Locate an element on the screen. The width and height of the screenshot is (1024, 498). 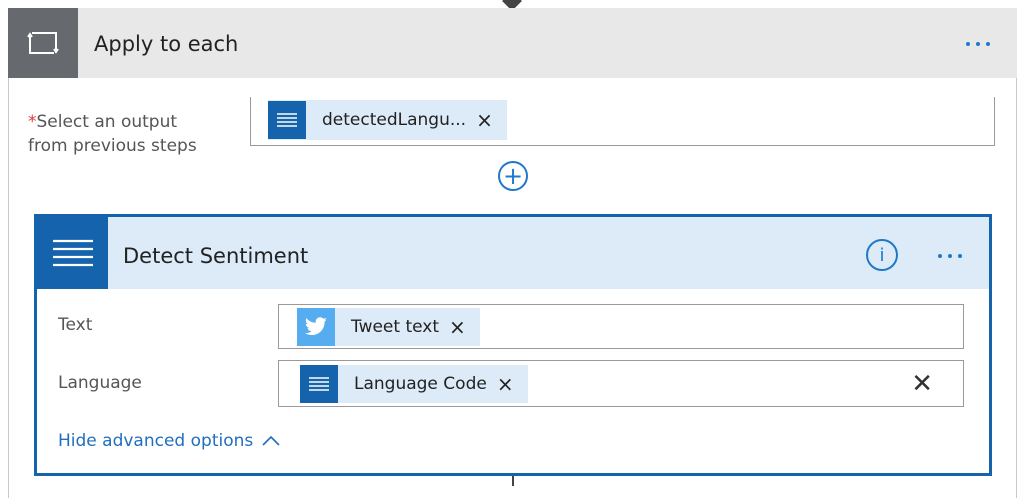
hide-advanced-options-link: Hide advanced options is located at coordinates (169, 441).